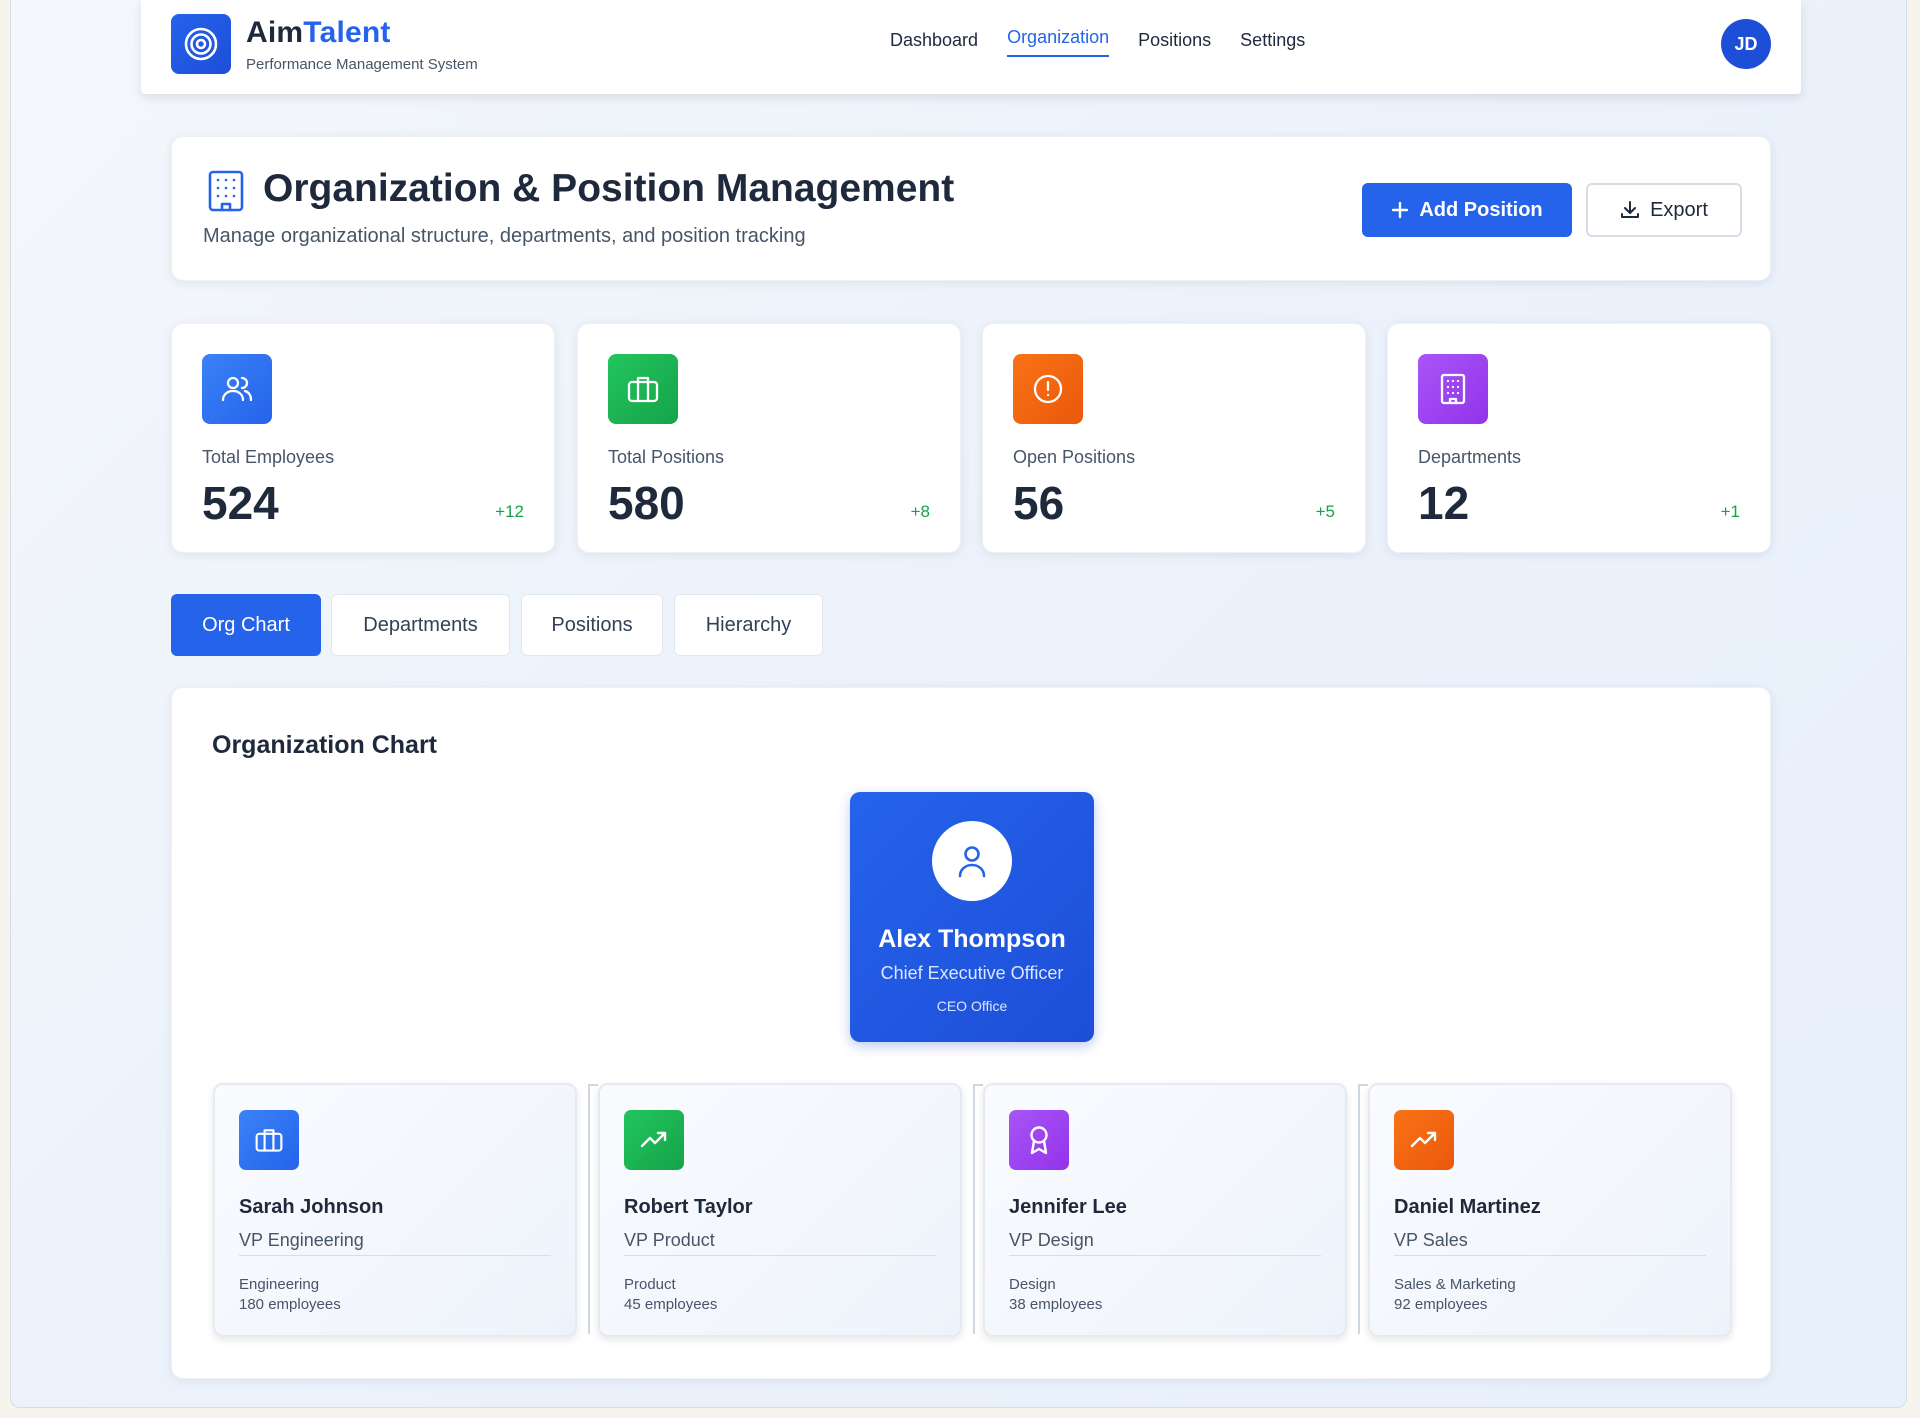 The image size is (1920, 1418). What do you see at coordinates (1058, 42) in the screenshot?
I see `nav-item-organization: Organization` at bounding box center [1058, 42].